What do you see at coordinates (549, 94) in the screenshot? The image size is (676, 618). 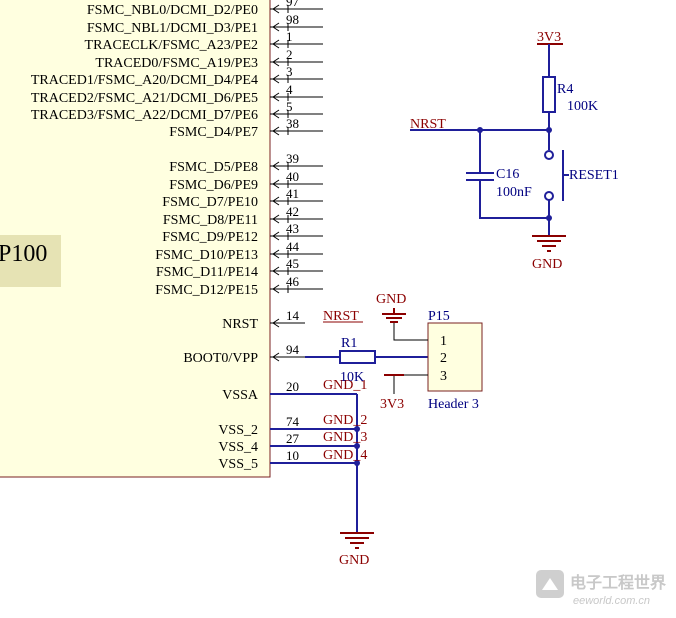 I see `r4-resistor` at bounding box center [549, 94].